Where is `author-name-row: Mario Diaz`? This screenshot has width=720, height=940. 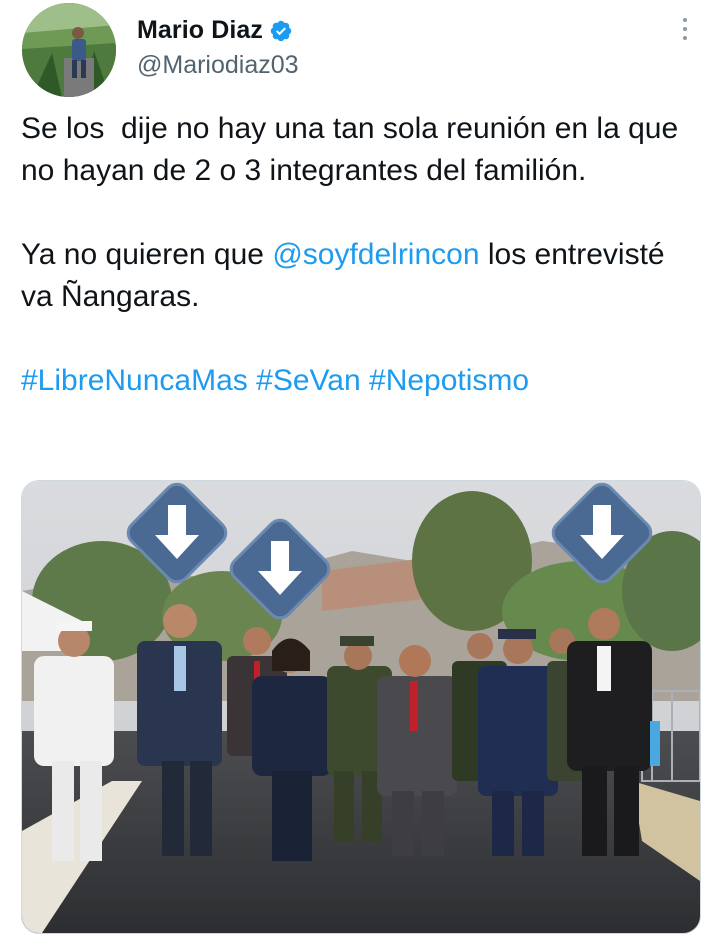
author-name-row: Mario Diaz is located at coordinates (215, 30).